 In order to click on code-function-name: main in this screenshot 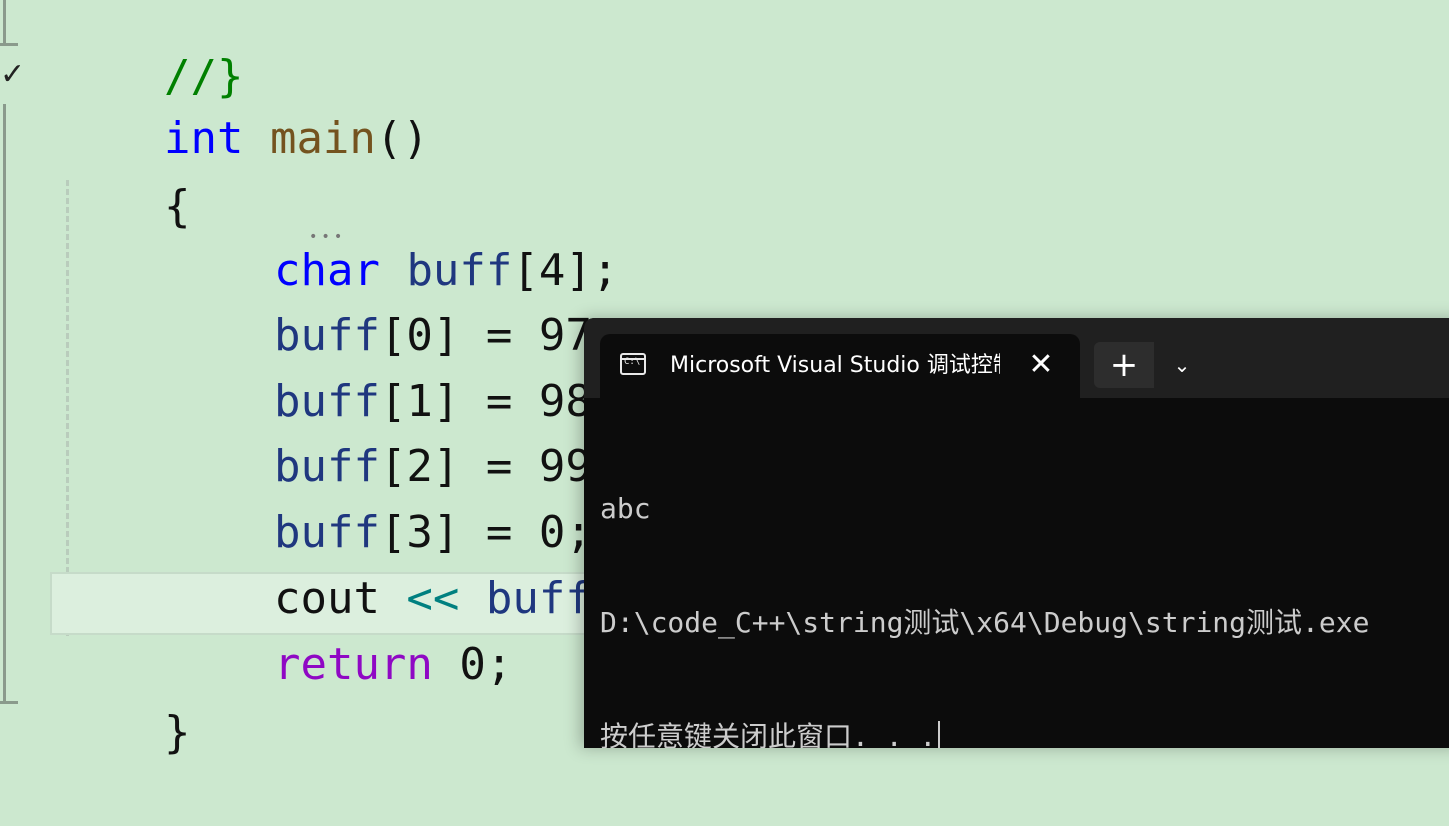, I will do `click(322, 138)`.